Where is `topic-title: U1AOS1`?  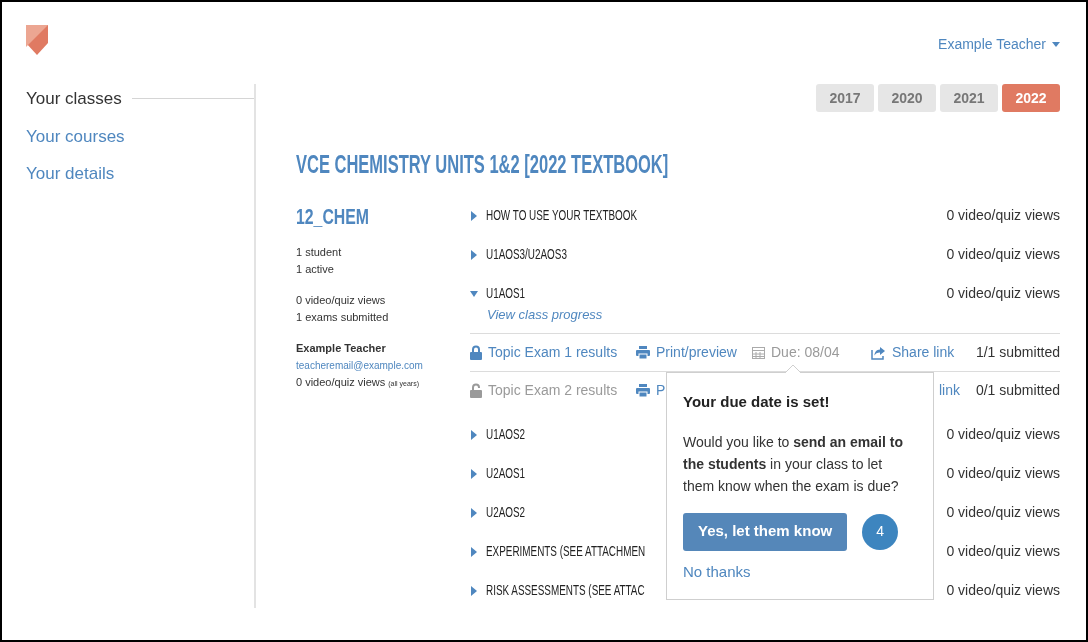
topic-title: U1AOS1 is located at coordinates (506, 293).